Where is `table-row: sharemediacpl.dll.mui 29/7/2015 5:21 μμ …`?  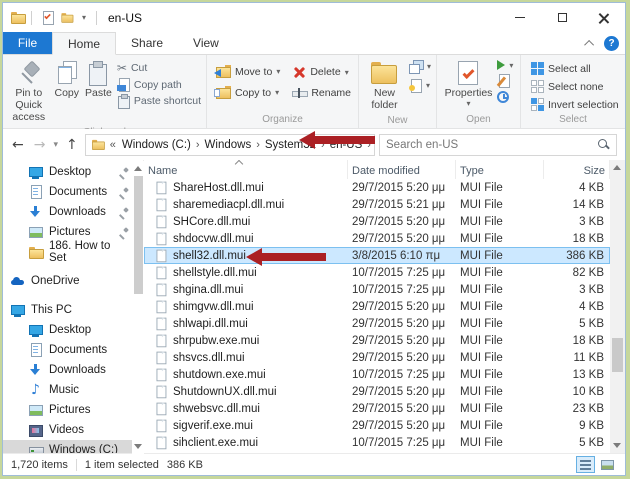
table-row: sharemediacpl.dll.mui 29/7/2015 5:21 μμ … is located at coordinates (377, 204).